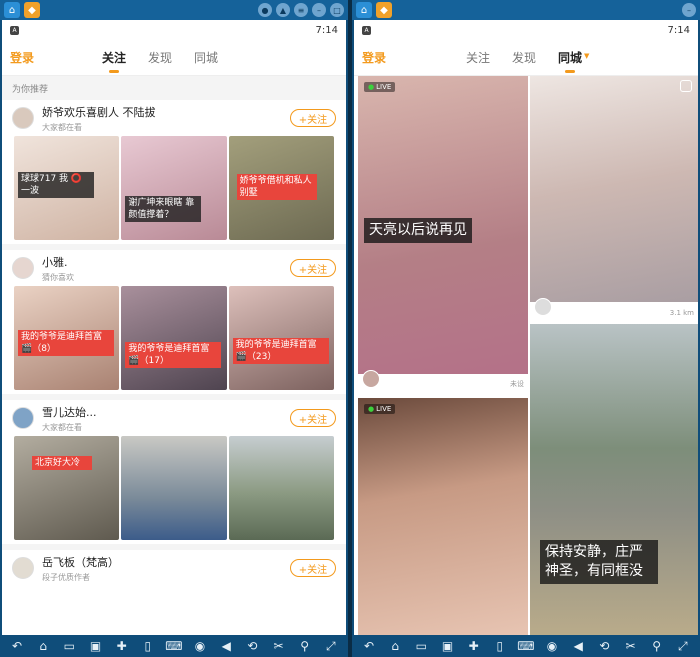 The width and height of the screenshot is (700, 657). Describe the element at coordinates (66, 577) in the screenshot. I see `user-subtitle: 段子优质作者` at that location.